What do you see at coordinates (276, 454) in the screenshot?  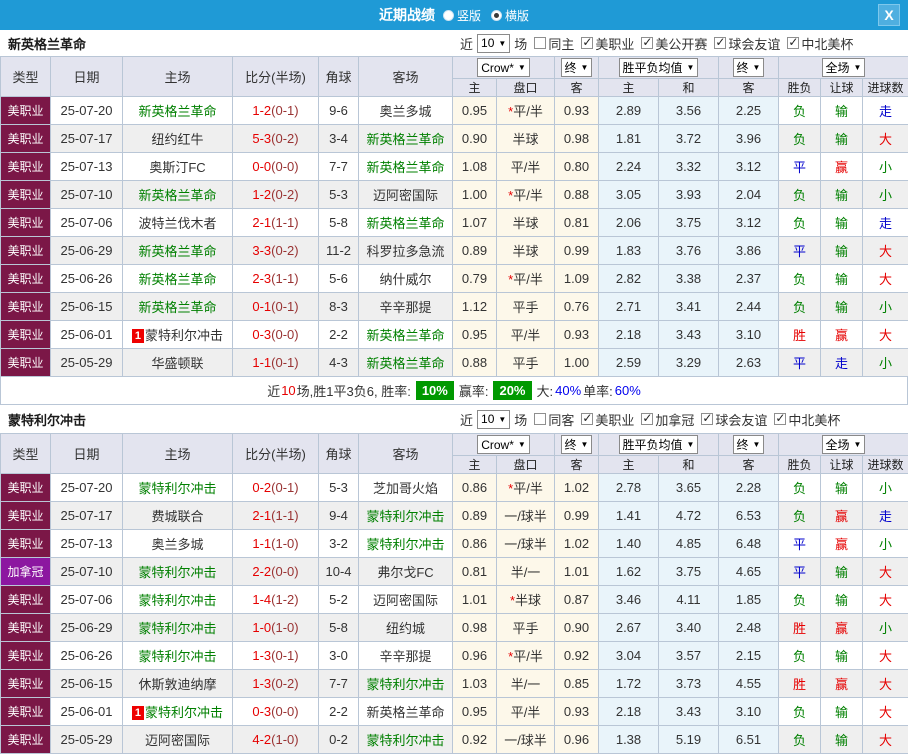 I see `column-header: 比分(半场)` at bounding box center [276, 454].